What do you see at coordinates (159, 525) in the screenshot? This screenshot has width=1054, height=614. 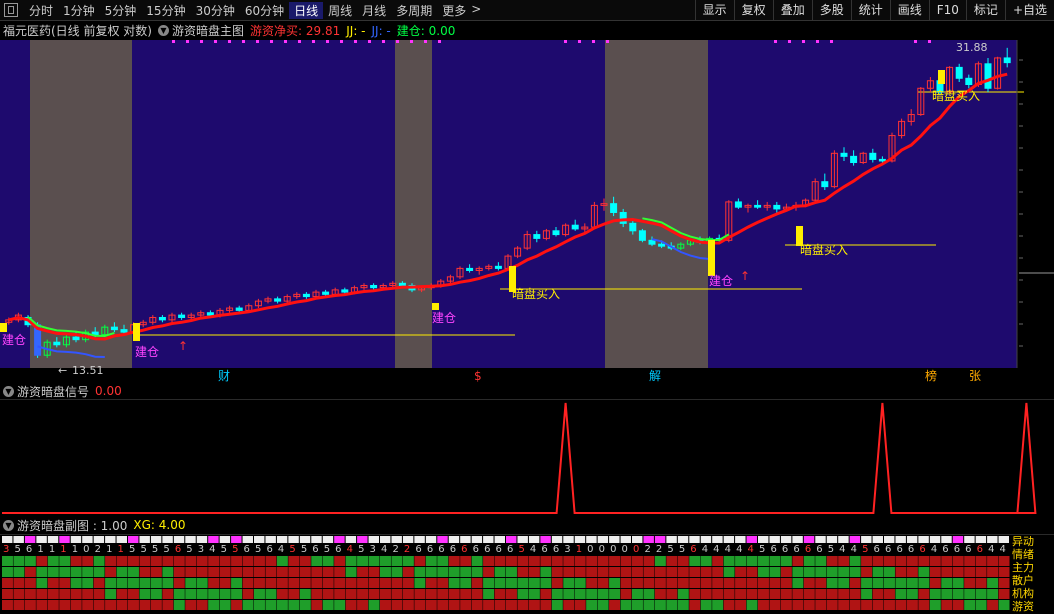 I see `sub-xg: XG: 4.00` at bounding box center [159, 525].